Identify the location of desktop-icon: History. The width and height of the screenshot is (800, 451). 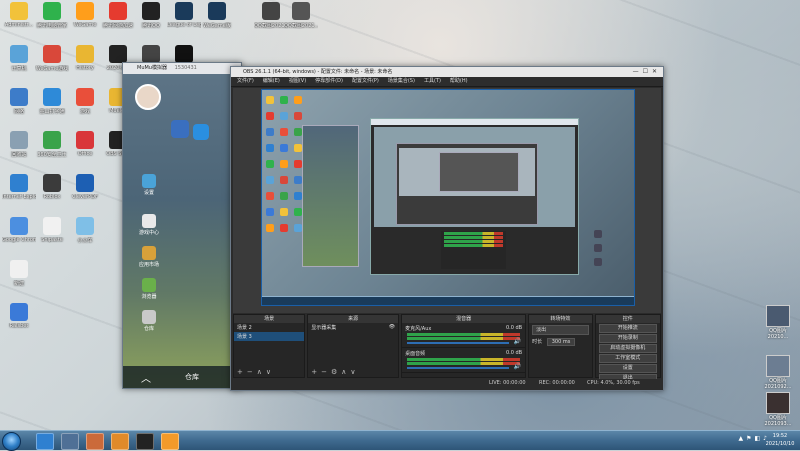
(85, 60).